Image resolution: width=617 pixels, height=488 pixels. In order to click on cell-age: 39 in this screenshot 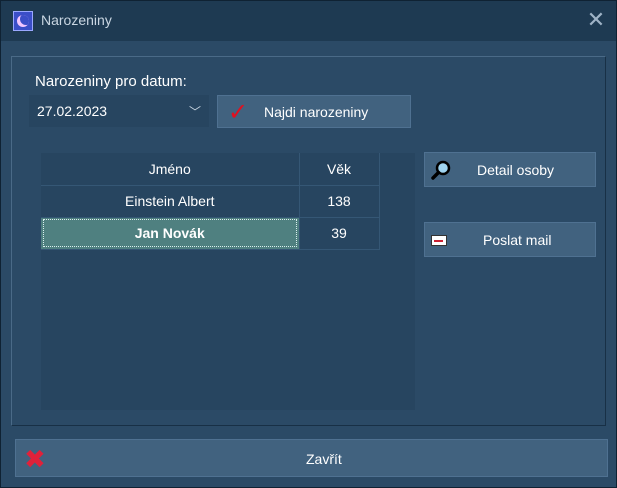, I will do `click(339, 233)`.